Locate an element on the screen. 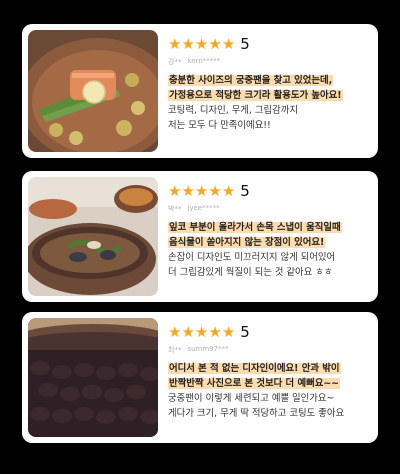  highlight-line: 충분한 사이즈의 궁중팬을 찾고 있었는데, is located at coordinates (251, 80).